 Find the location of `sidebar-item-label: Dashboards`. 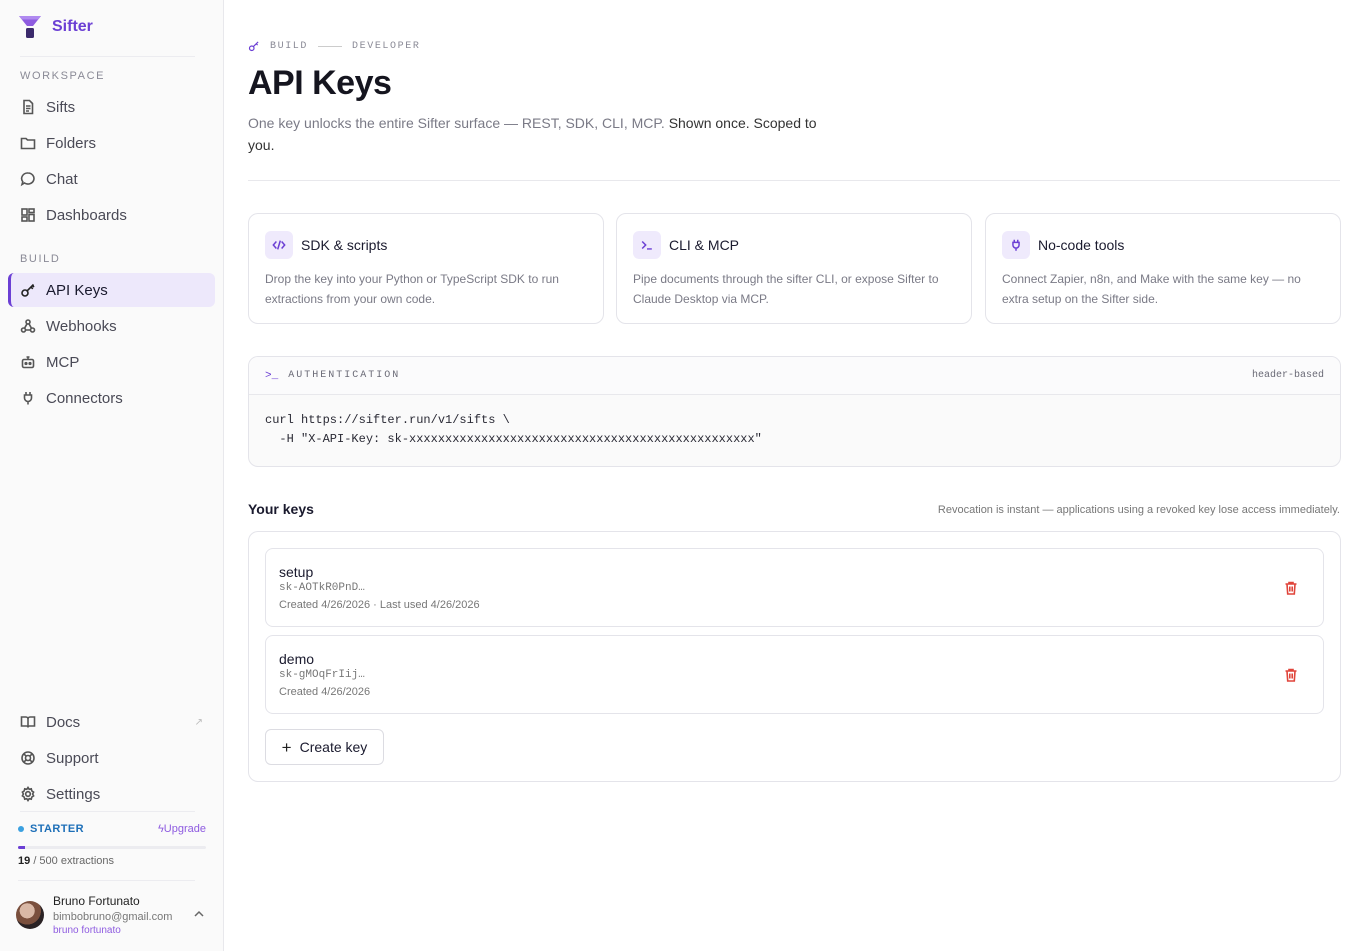

sidebar-item-label: Dashboards is located at coordinates (86, 215).